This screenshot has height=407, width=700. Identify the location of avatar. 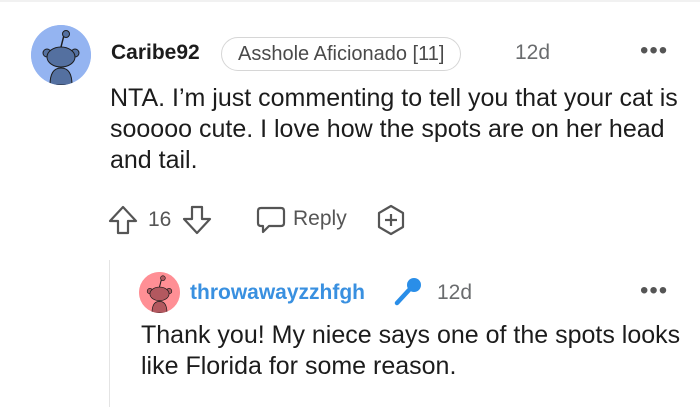
(61, 55).